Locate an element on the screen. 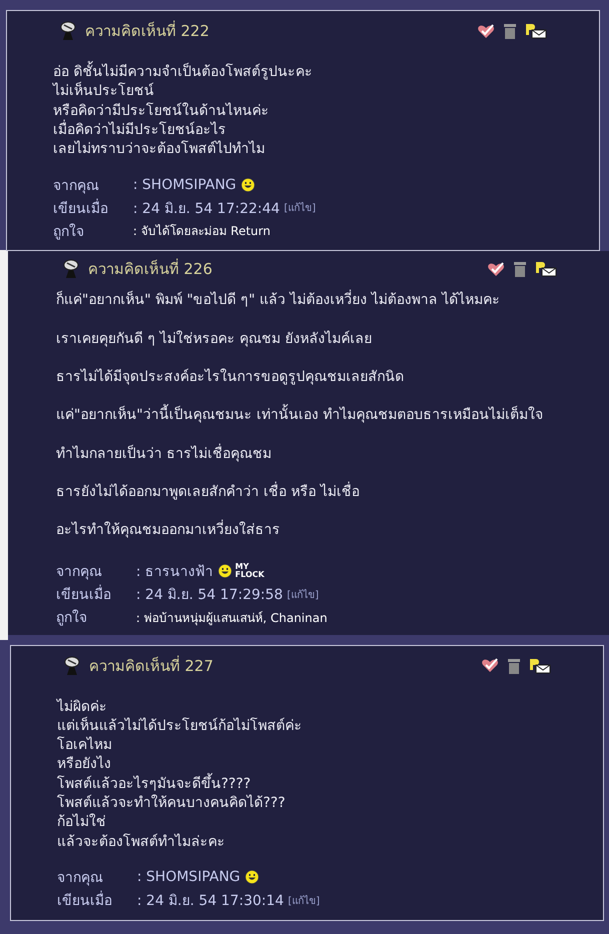 The image size is (609, 934). comment-paragraph: เราเคยคุยกันดี ๆ ไม่ใช่หรอคะ คุณชม ยังหลังไมค์เลย is located at coordinates (214, 339).